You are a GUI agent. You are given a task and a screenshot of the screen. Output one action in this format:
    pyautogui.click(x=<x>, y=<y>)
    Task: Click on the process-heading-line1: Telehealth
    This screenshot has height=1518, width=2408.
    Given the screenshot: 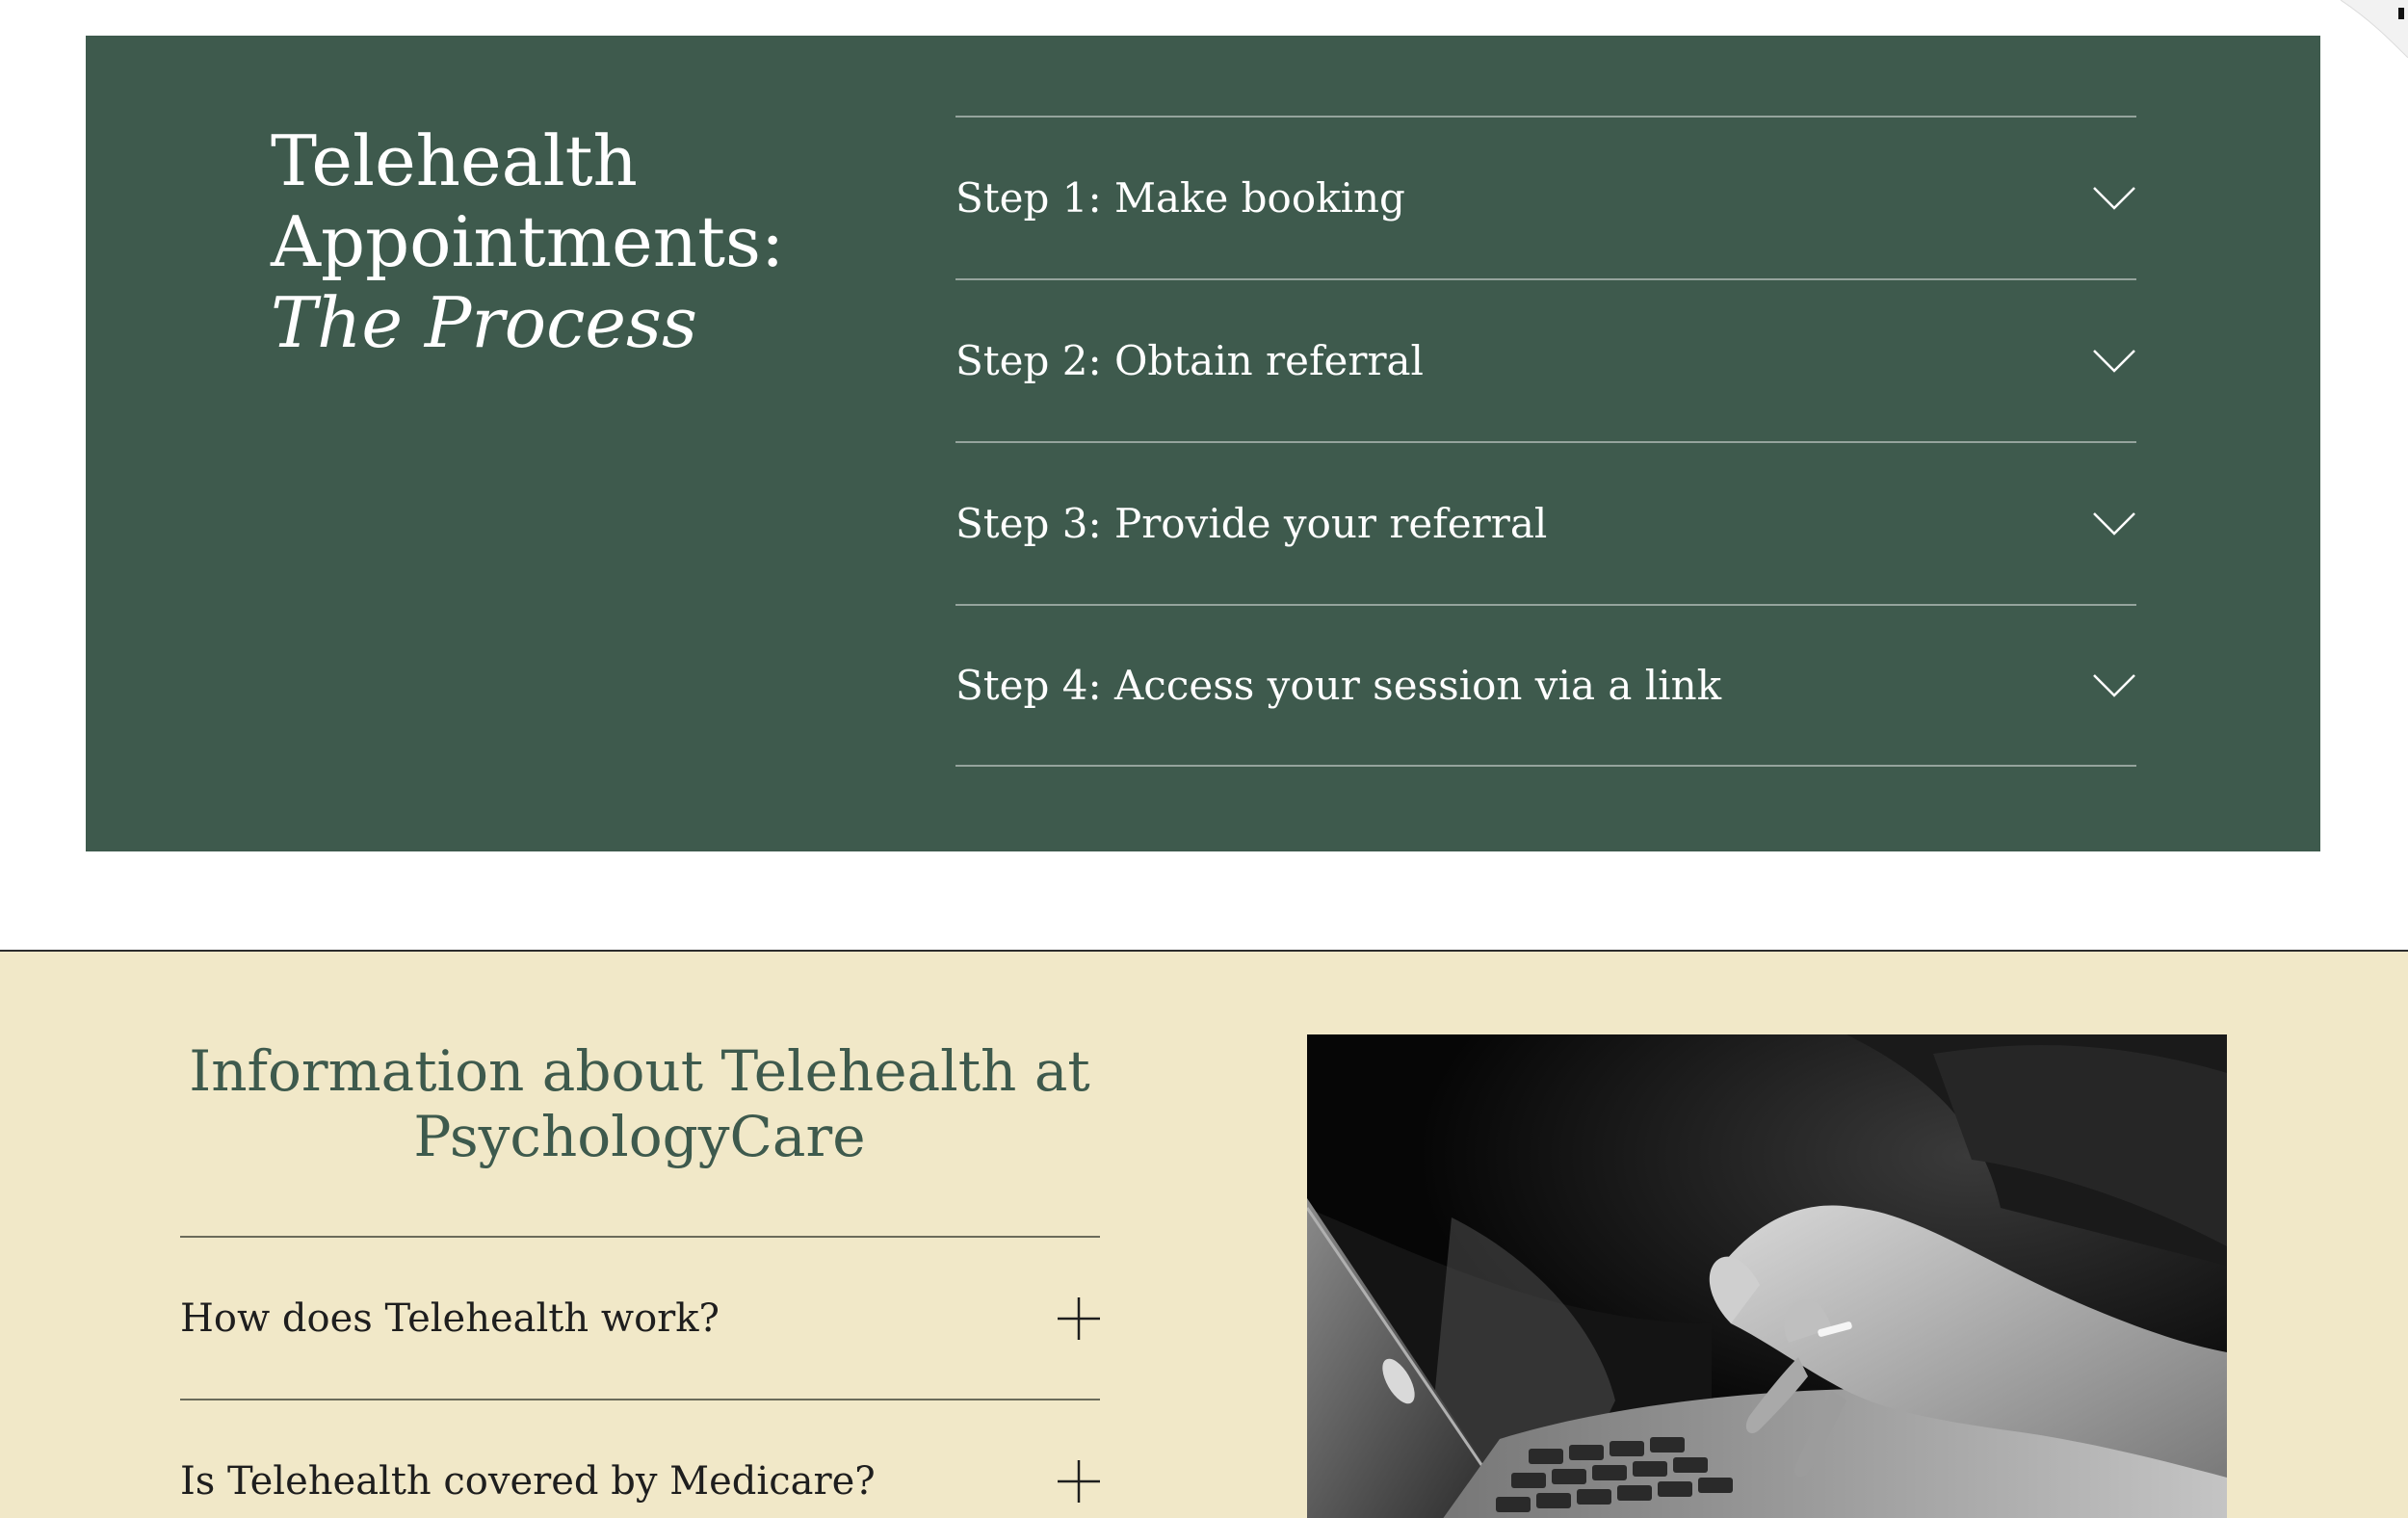 What is the action you would take?
    pyautogui.click(x=454, y=160)
    